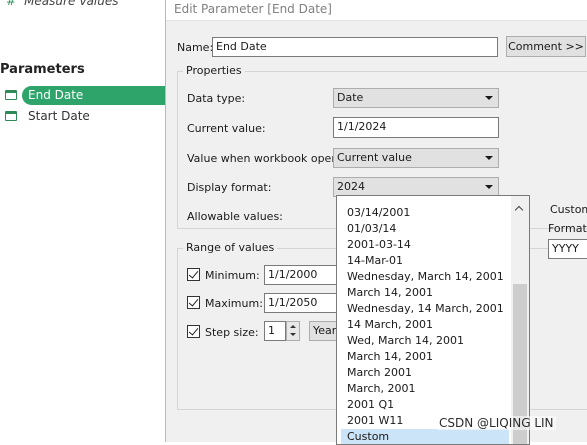  I want to click on name-label: Name:, so click(195, 47).